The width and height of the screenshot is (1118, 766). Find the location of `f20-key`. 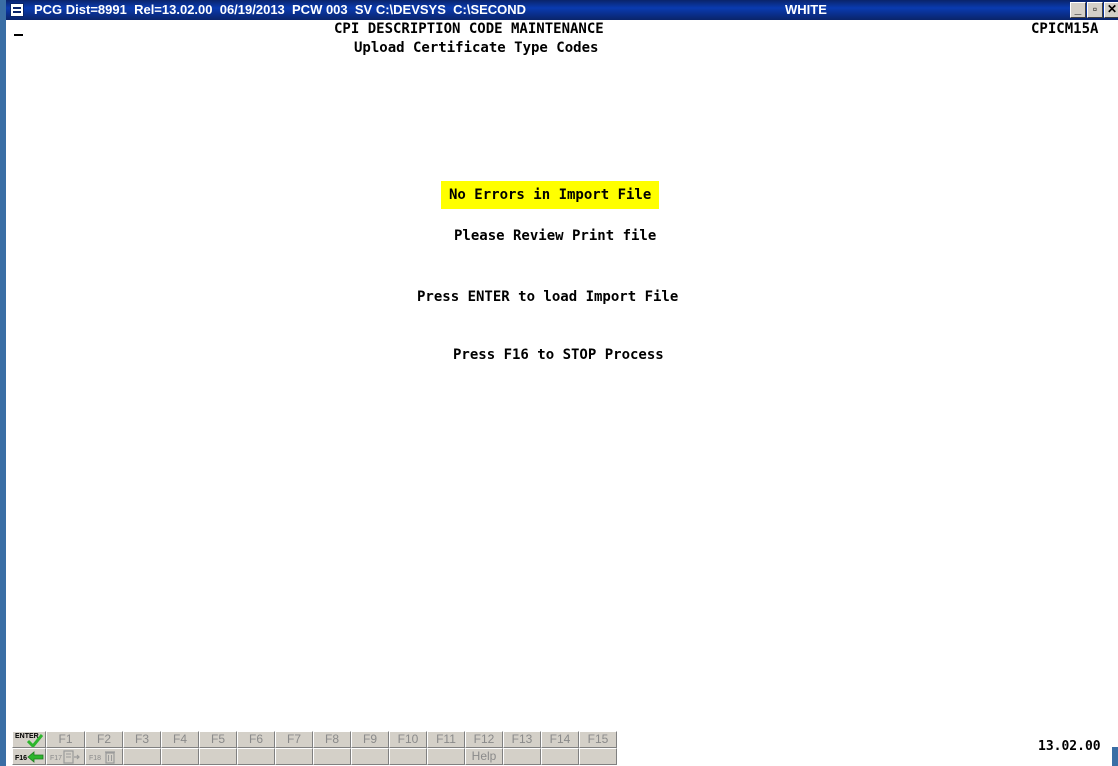

f20-key is located at coordinates (180, 756).